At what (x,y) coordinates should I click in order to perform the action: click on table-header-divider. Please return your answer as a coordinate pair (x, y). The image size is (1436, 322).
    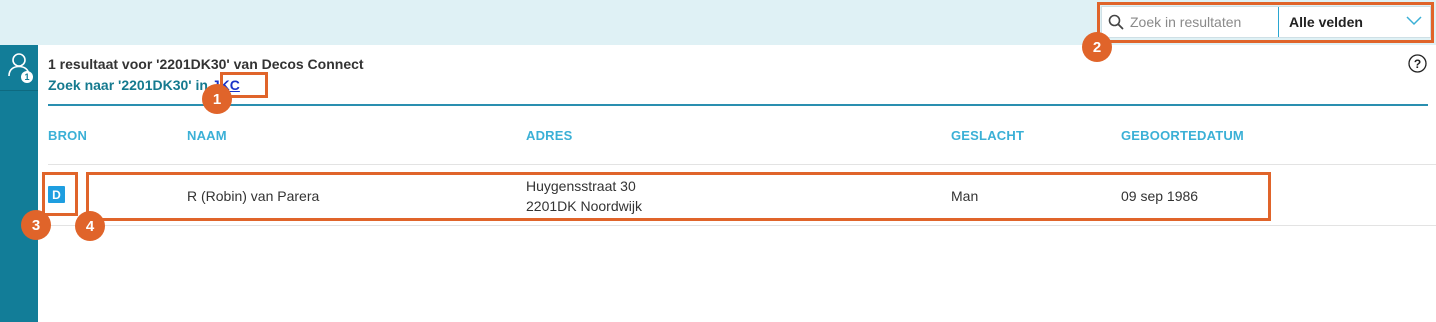
    Looking at the image, I should click on (742, 164).